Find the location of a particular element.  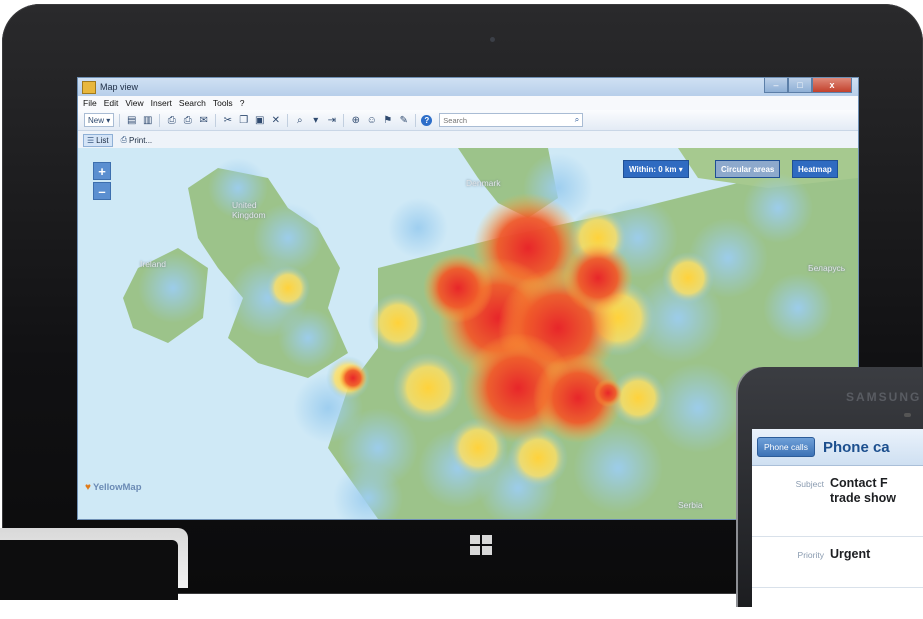

copy-icon: ❐ is located at coordinates (243, 120).